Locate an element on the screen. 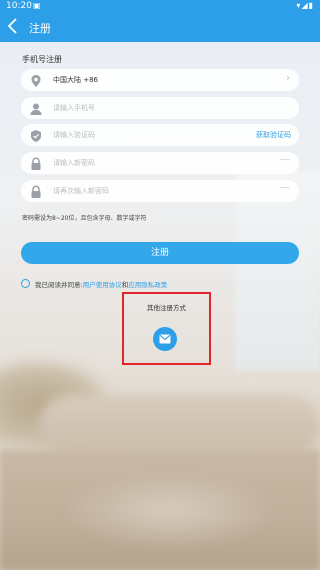  agreement-text: 我已阅读并同意:用户使用协议和应用隐私政策 is located at coordinates (101, 284).